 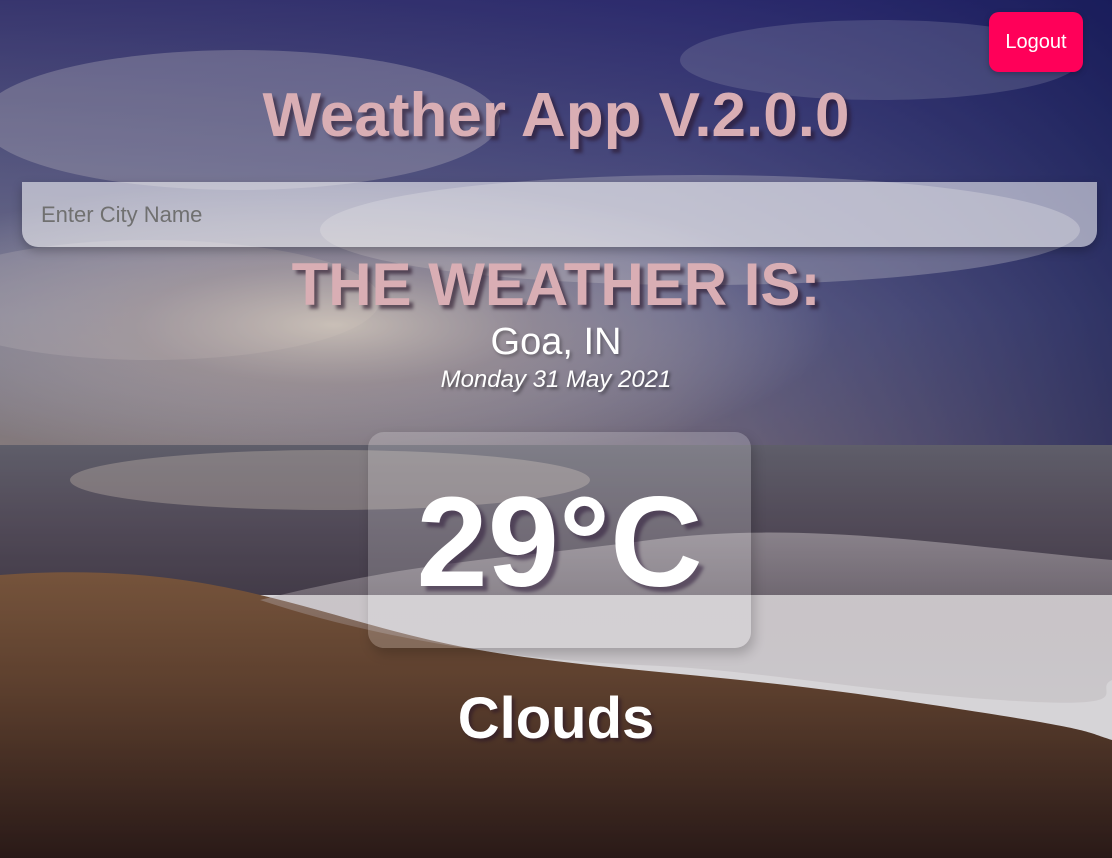 I want to click on logout-button: Logout, so click(x=1036, y=42).